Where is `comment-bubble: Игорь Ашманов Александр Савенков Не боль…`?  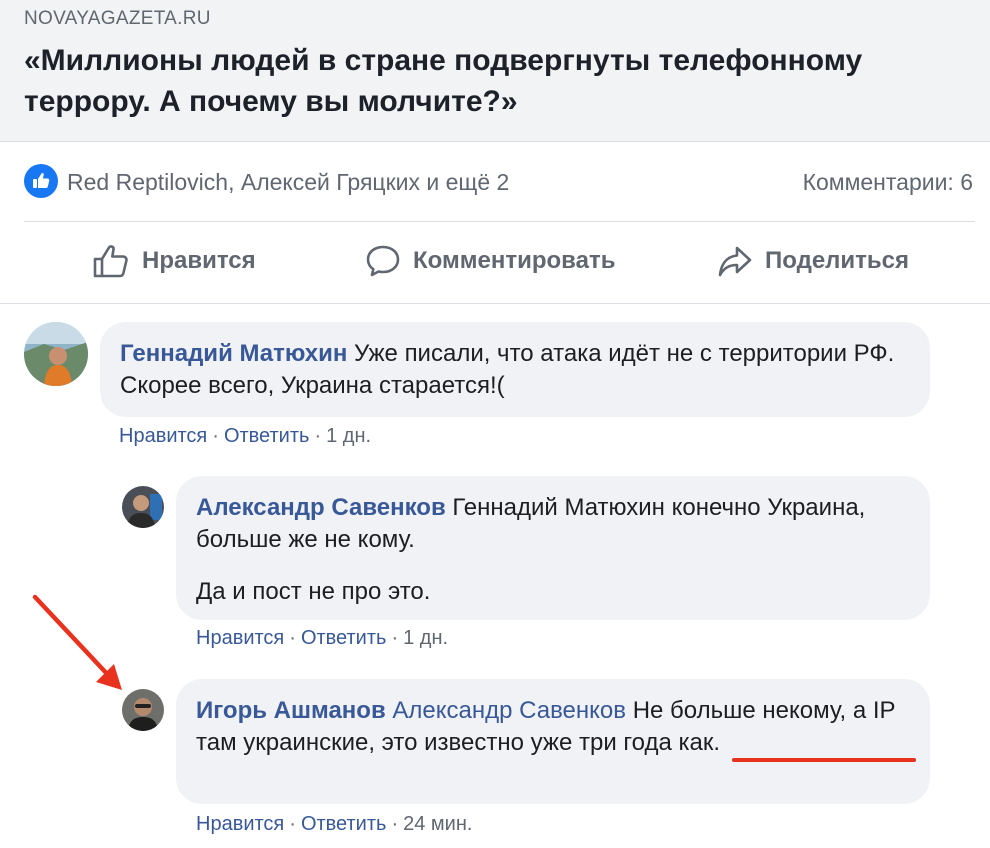 comment-bubble: Игорь Ашманов Александр Савенков Не боль… is located at coordinates (553, 741).